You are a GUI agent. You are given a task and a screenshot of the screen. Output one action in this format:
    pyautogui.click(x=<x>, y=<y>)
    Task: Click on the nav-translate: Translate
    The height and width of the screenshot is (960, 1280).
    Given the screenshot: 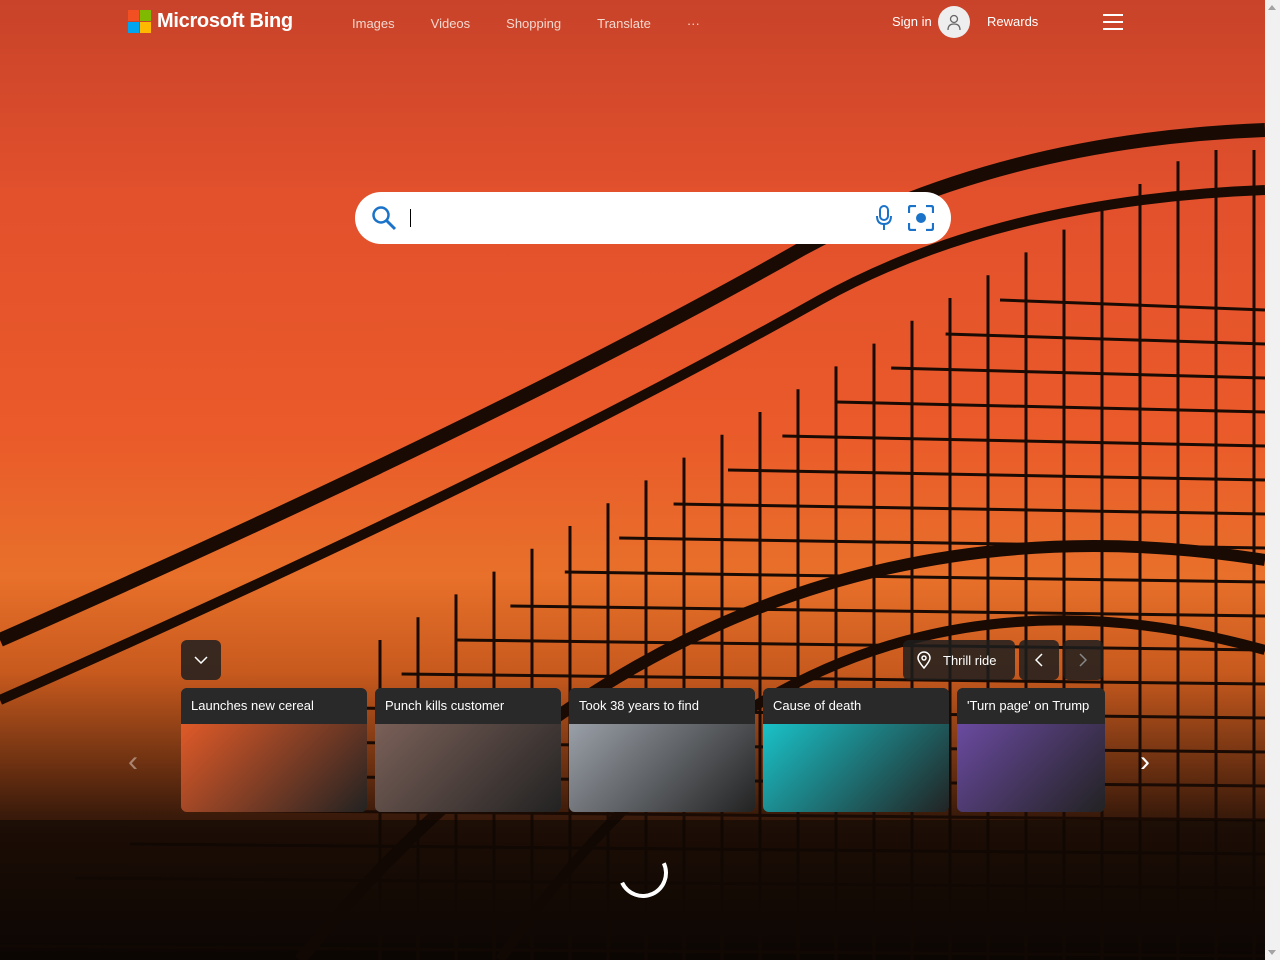 What is the action you would take?
    pyautogui.click(x=624, y=23)
    